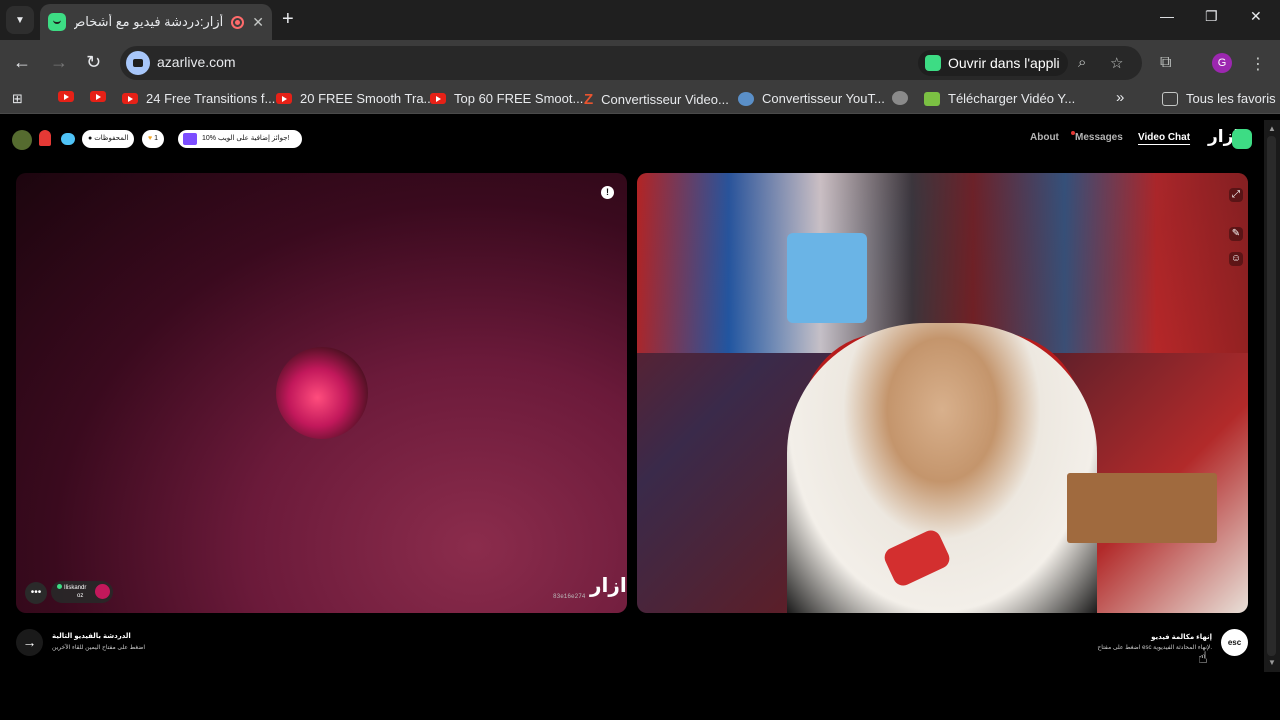  Describe the element at coordinates (91, 636) in the screenshot. I see `next-chat-title: الدردشة بالفيديو التالية` at that location.